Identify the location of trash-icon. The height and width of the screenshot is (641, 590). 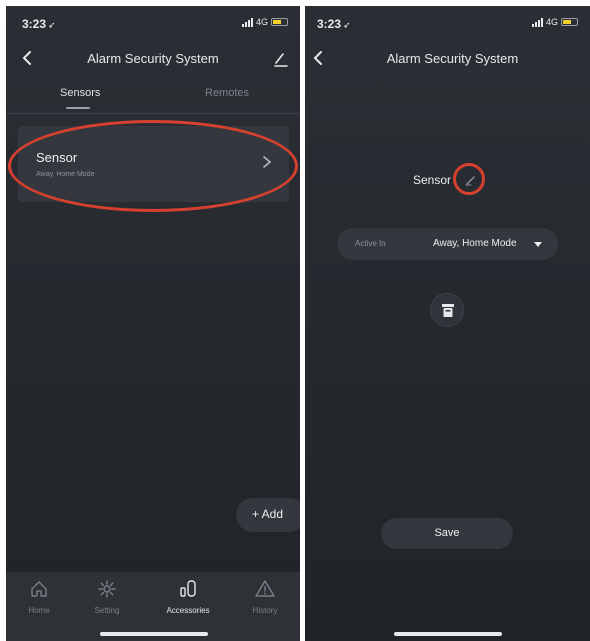
(448, 310).